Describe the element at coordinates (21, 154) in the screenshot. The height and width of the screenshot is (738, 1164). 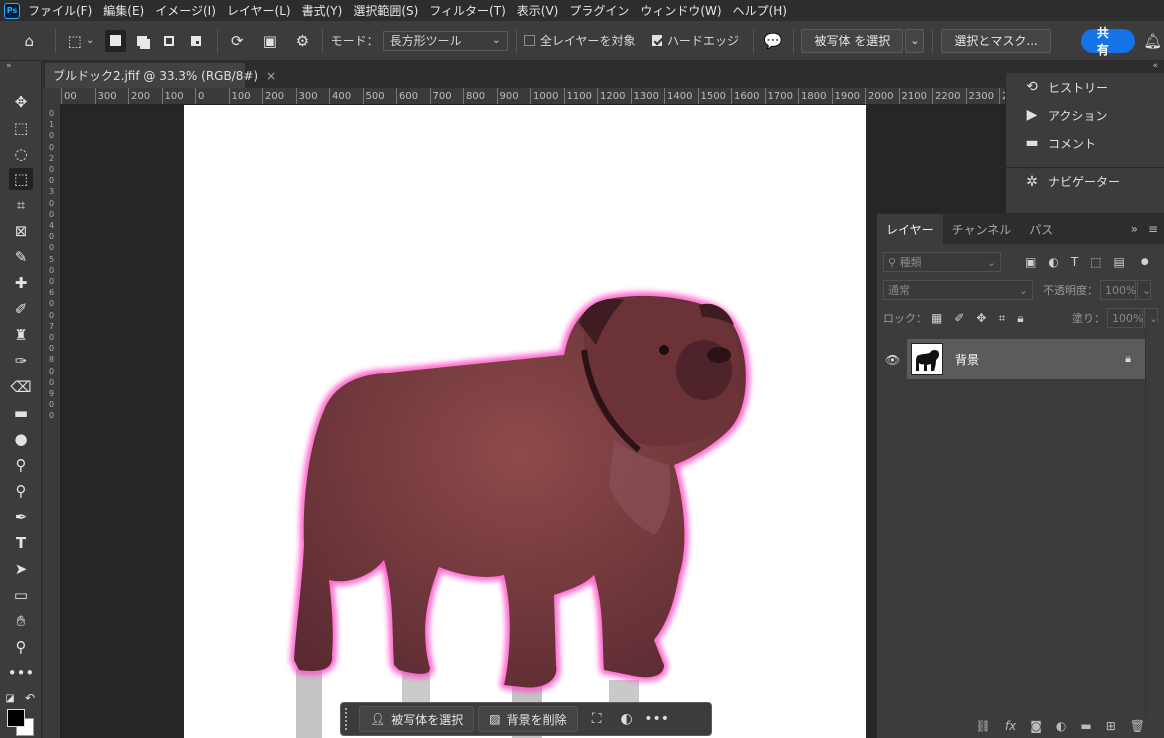
I see `lasso-tool-icon: ◌` at that location.